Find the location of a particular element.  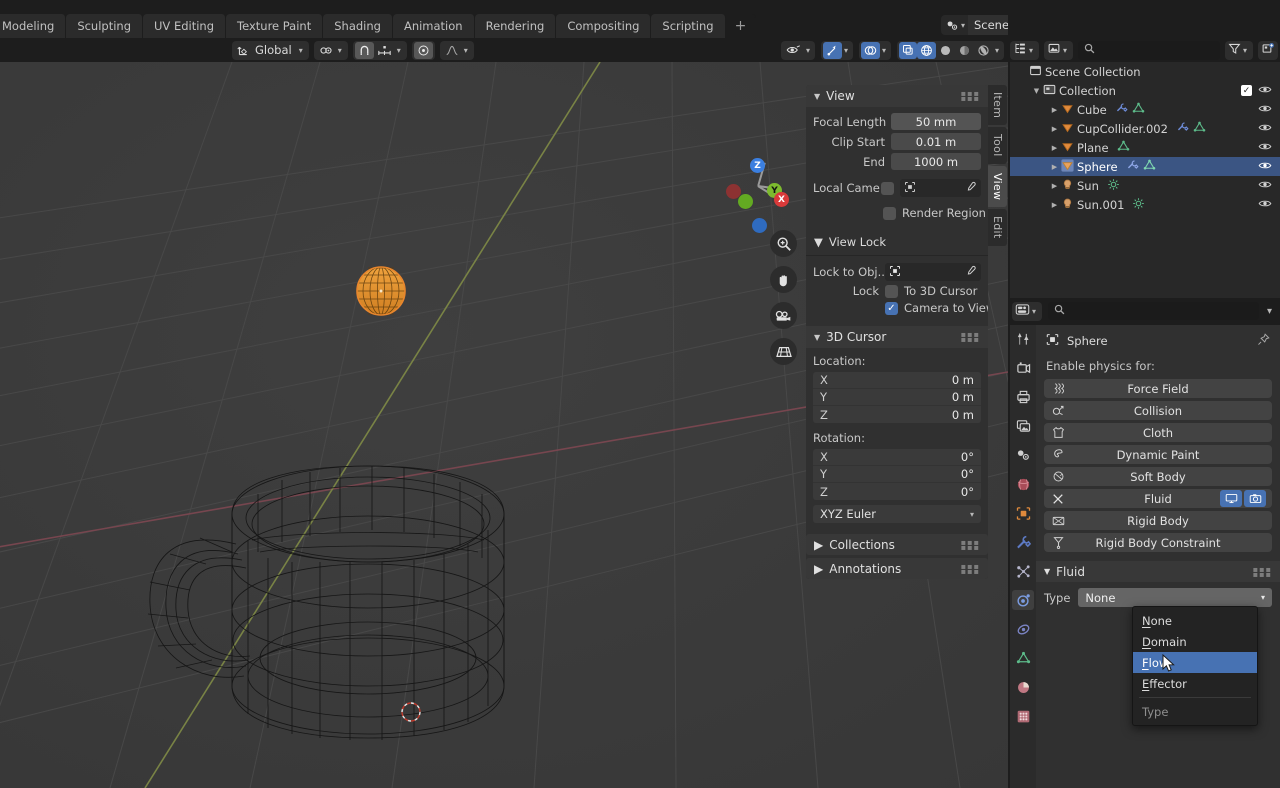

workspace-tab-rendering: Rendering is located at coordinates (515, 26).